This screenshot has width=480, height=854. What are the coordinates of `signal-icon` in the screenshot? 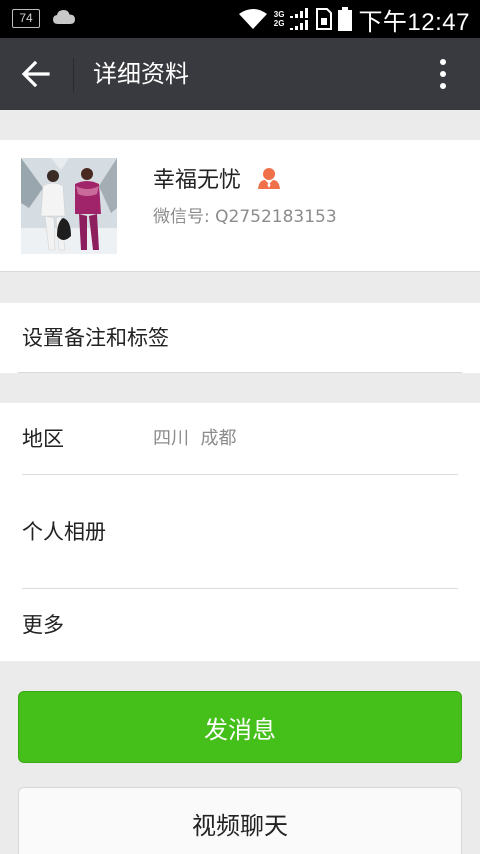 It's located at (299, 19).